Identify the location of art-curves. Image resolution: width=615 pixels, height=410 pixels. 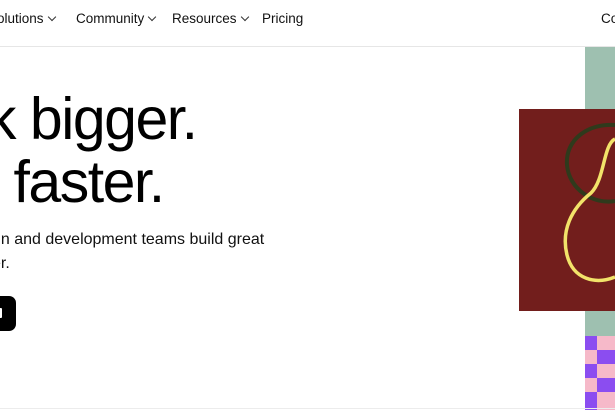
(589, 202).